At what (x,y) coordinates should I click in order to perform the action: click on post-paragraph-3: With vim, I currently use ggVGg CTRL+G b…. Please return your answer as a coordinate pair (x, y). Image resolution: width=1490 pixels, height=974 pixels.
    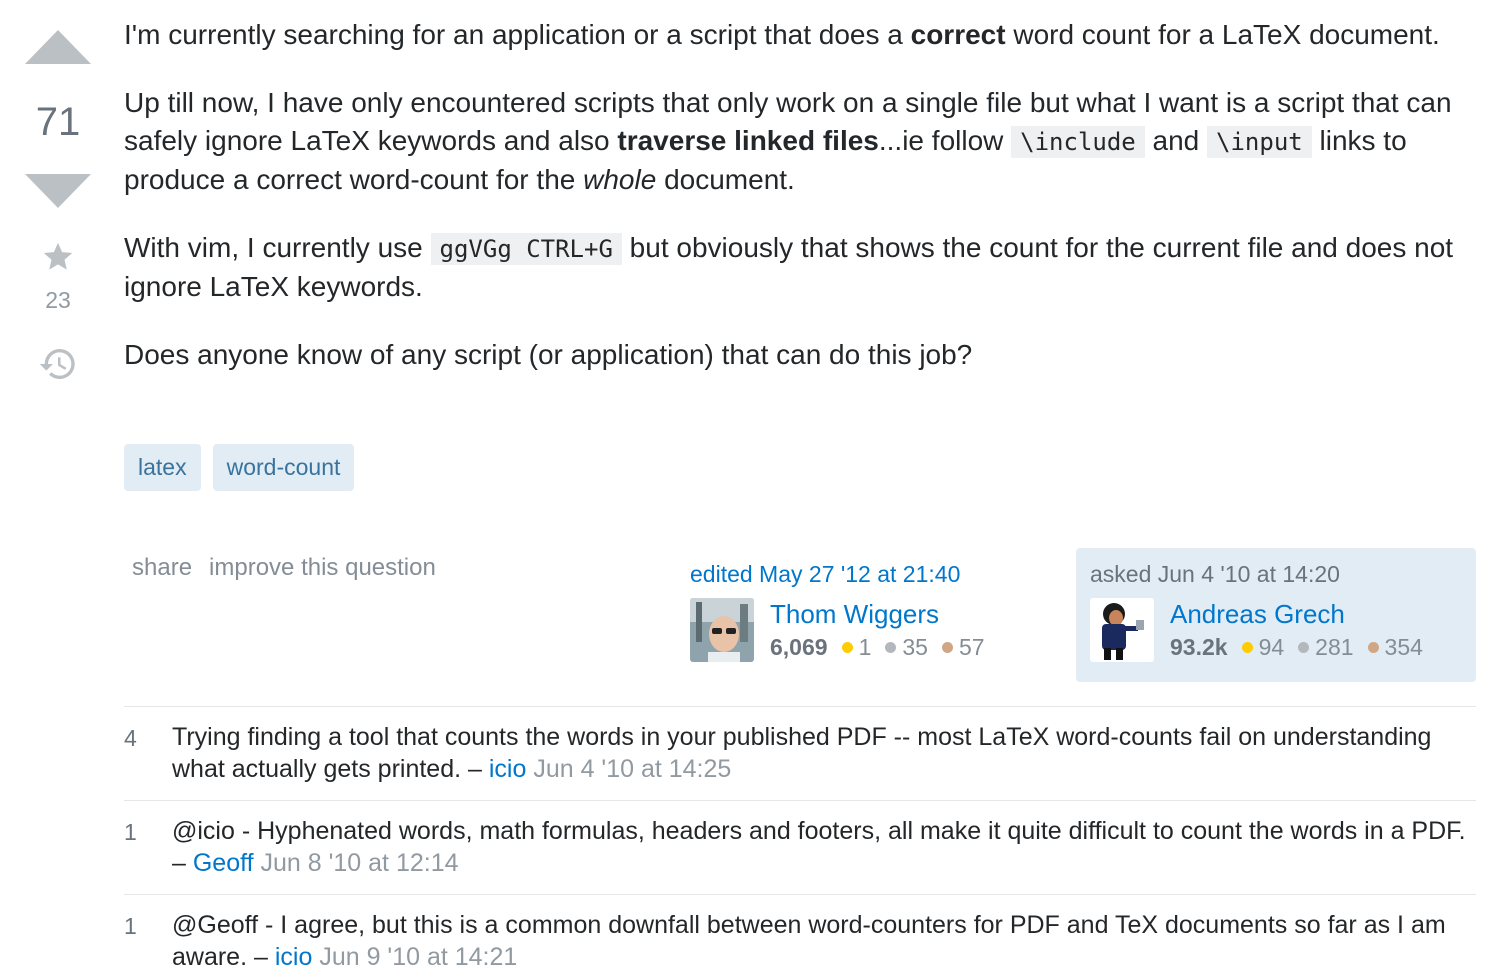
    Looking at the image, I should click on (794, 267).